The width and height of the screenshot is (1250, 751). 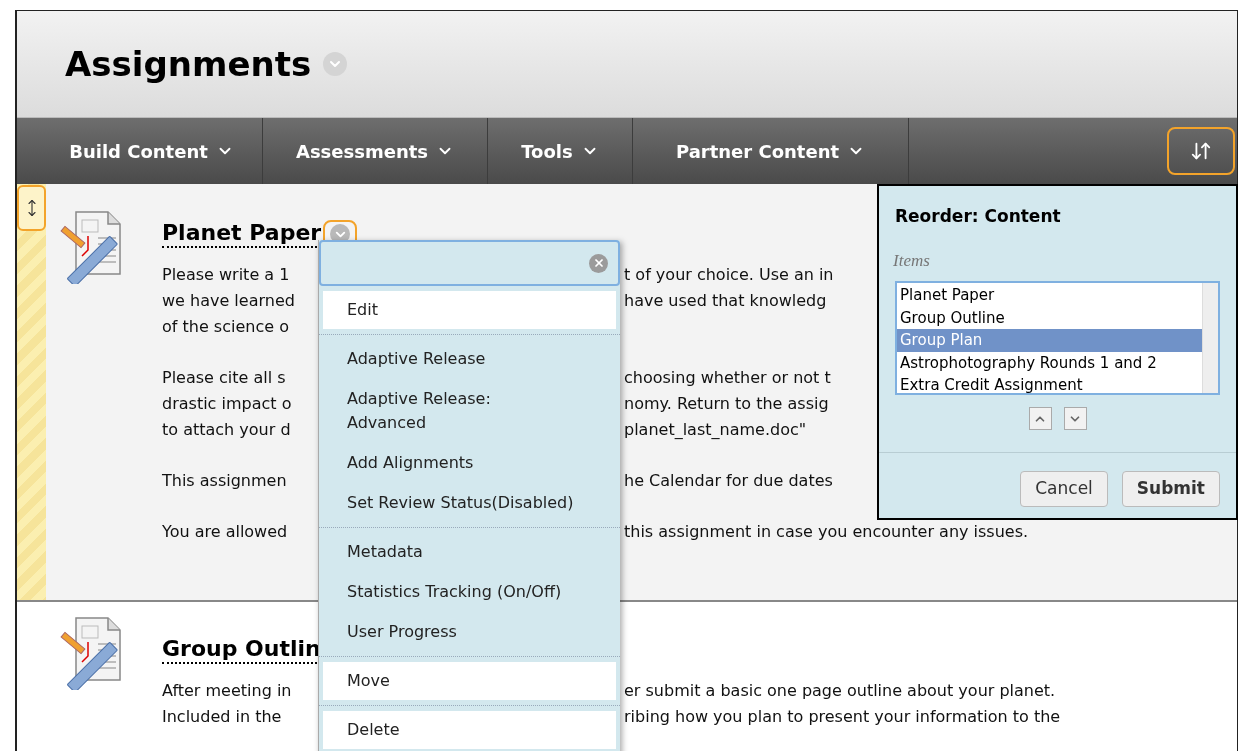 I want to click on body-text: er submit a basic one page outline about your planet., so click(x=840, y=691).